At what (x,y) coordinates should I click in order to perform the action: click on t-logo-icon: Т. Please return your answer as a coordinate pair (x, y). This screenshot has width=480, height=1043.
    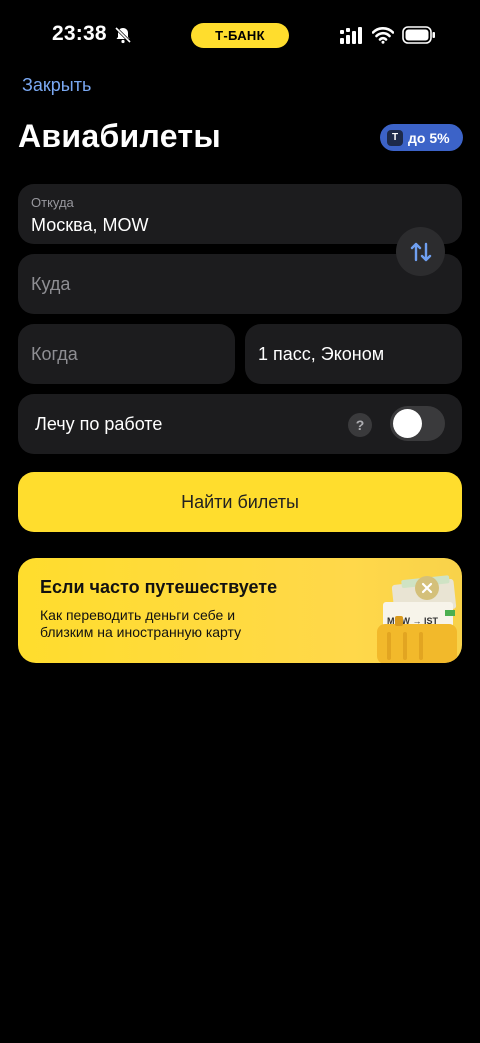
    Looking at the image, I should click on (395, 137).